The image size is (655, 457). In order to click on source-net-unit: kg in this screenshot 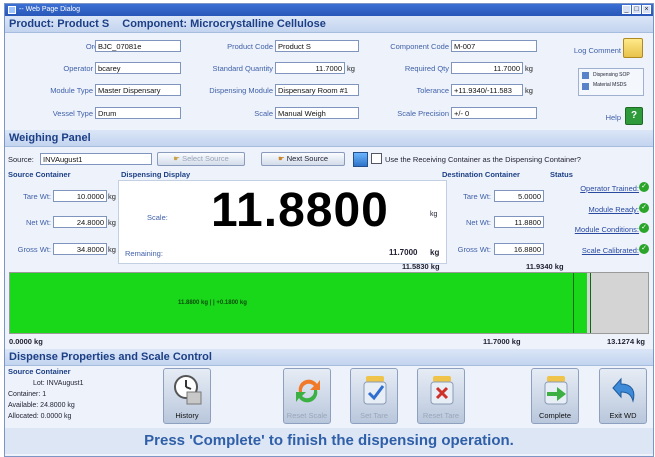, I will do `click(112, 222)`.